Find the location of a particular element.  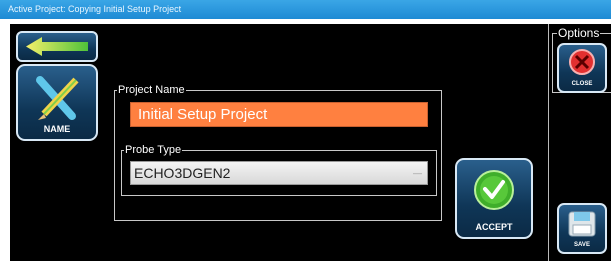

close-icon is located at coordinates (582, 62).